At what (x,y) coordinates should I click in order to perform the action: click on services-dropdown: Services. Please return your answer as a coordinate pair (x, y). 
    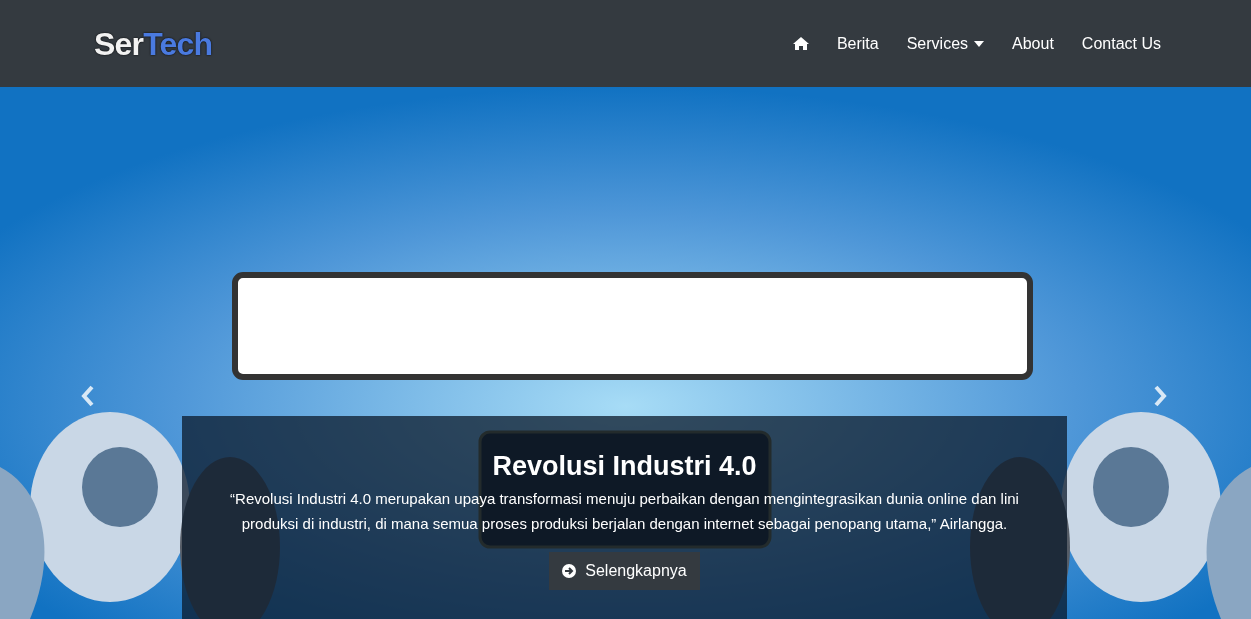
    Looking at the image, I should click on (945, 43).